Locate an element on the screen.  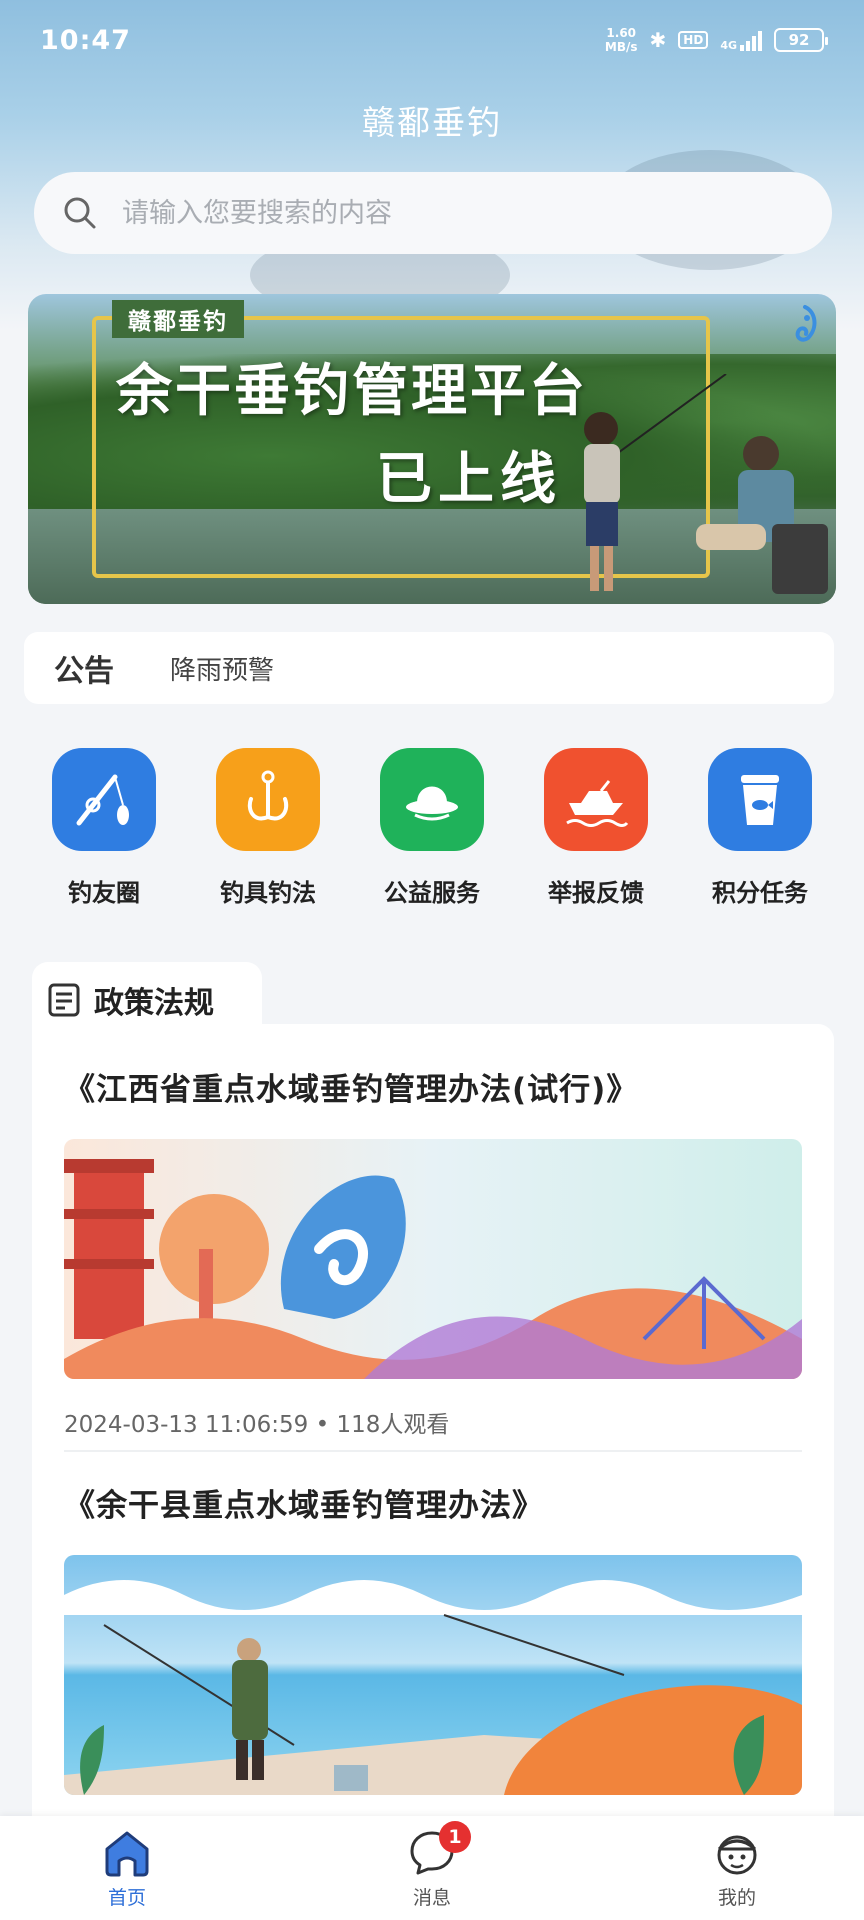
quick-menu: 钓友圈 钓具钓法 公益服务 举报反馈 积分任务 is located at coordinates (432, 828).